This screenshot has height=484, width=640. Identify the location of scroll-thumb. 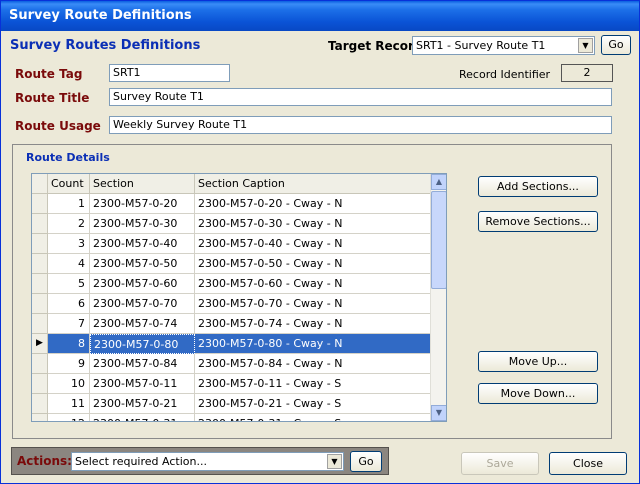
(438, 240).